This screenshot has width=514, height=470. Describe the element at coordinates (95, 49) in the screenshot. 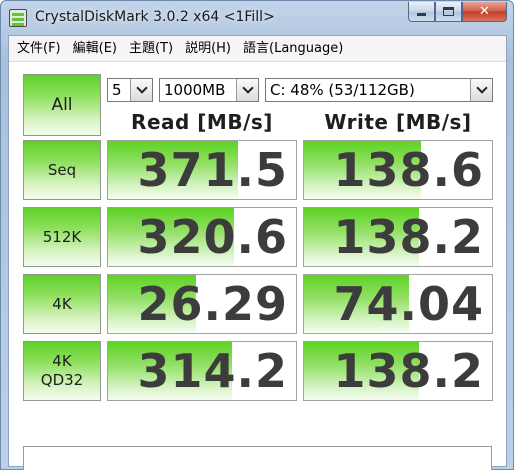

I see `menu-edit: 編輯(E)` at that location.